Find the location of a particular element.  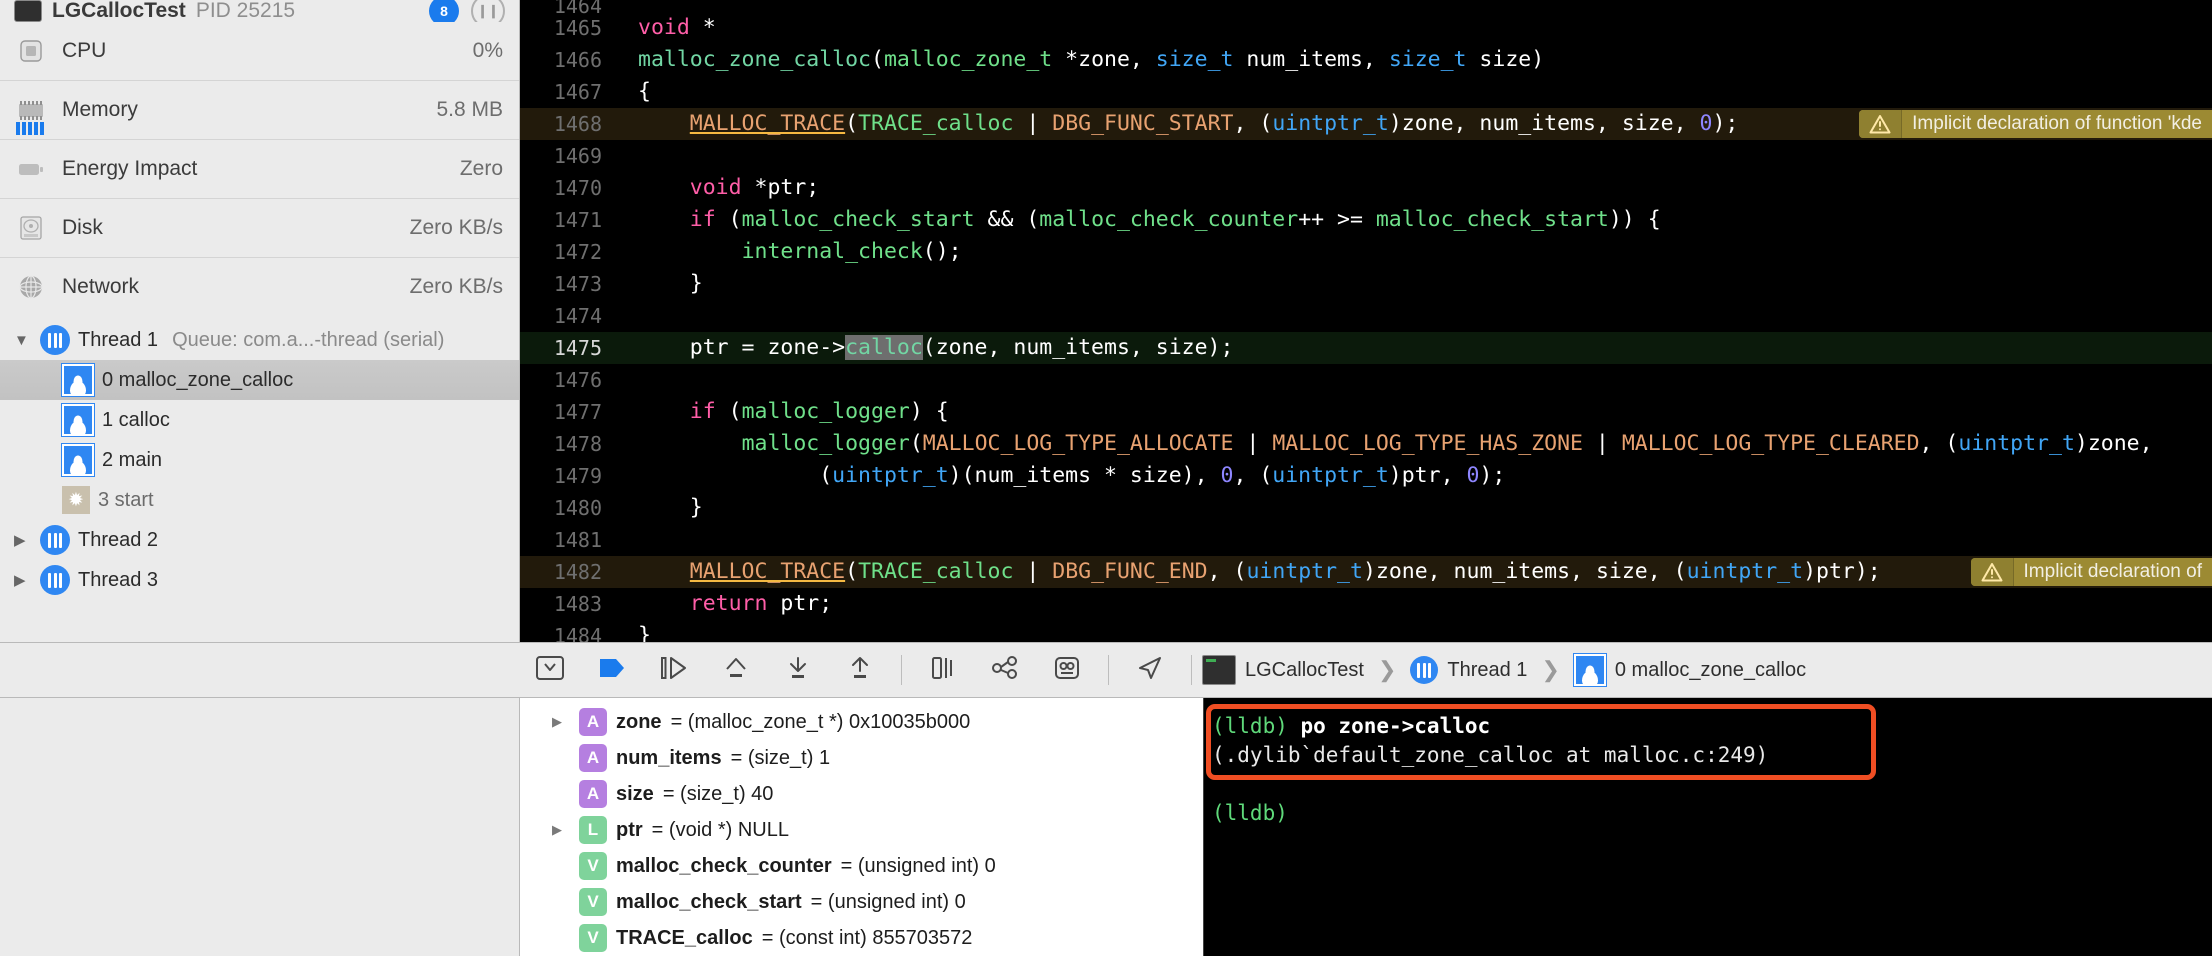

gauge-row-energy: Energy Impact Zero is located at coordinates (259, 168).